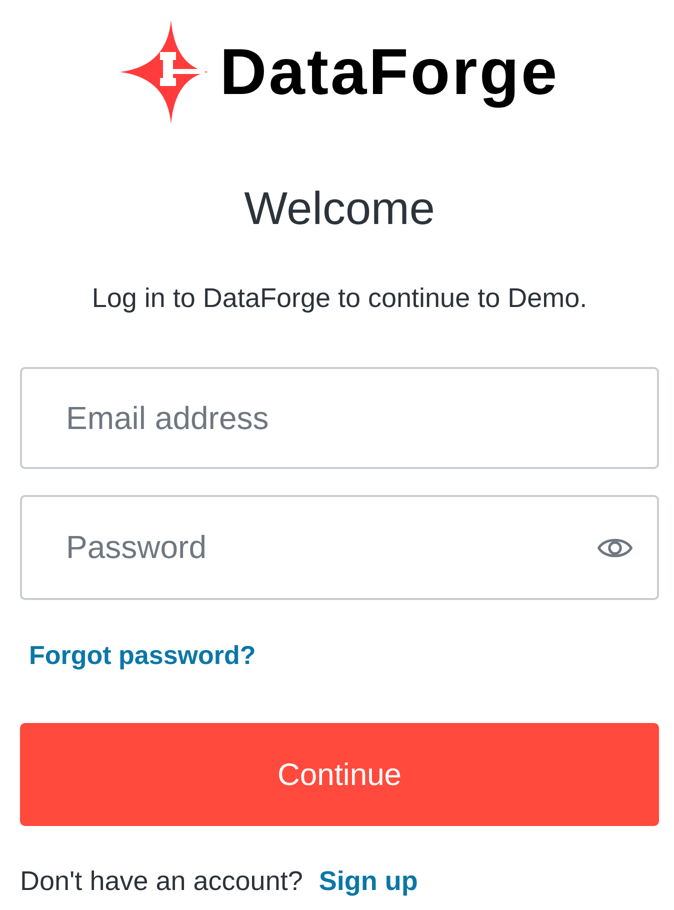  Describe the element at coordinates (142, 655) in the screenshot. I see `forgot-password-link: Forgot password?` at that location.